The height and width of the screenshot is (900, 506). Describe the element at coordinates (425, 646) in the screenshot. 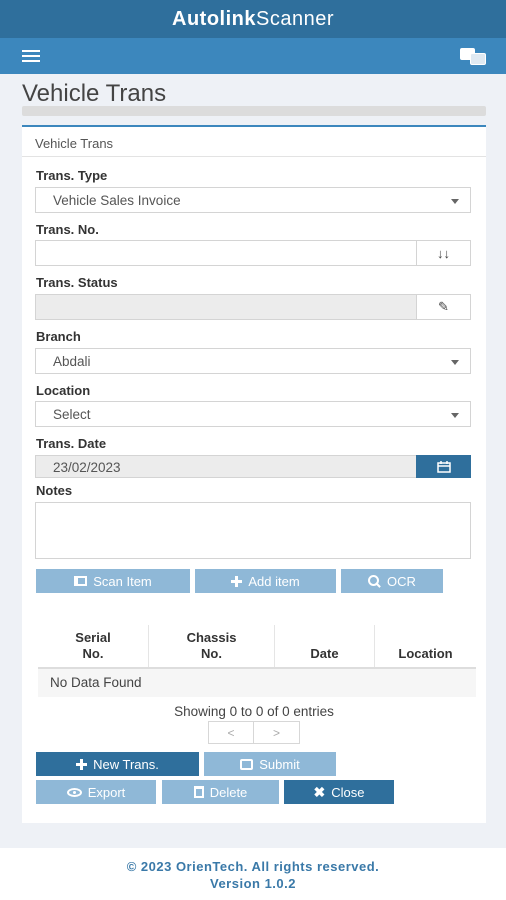

I see `column-header-location: Location` at that location.